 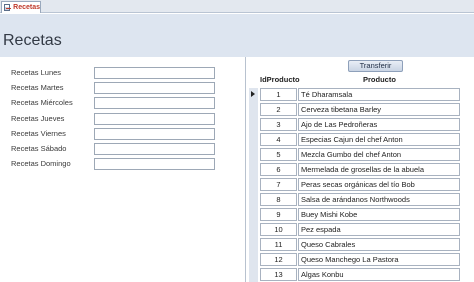 I want to click on tab-label: Recetas, so click(x=26, y=7).